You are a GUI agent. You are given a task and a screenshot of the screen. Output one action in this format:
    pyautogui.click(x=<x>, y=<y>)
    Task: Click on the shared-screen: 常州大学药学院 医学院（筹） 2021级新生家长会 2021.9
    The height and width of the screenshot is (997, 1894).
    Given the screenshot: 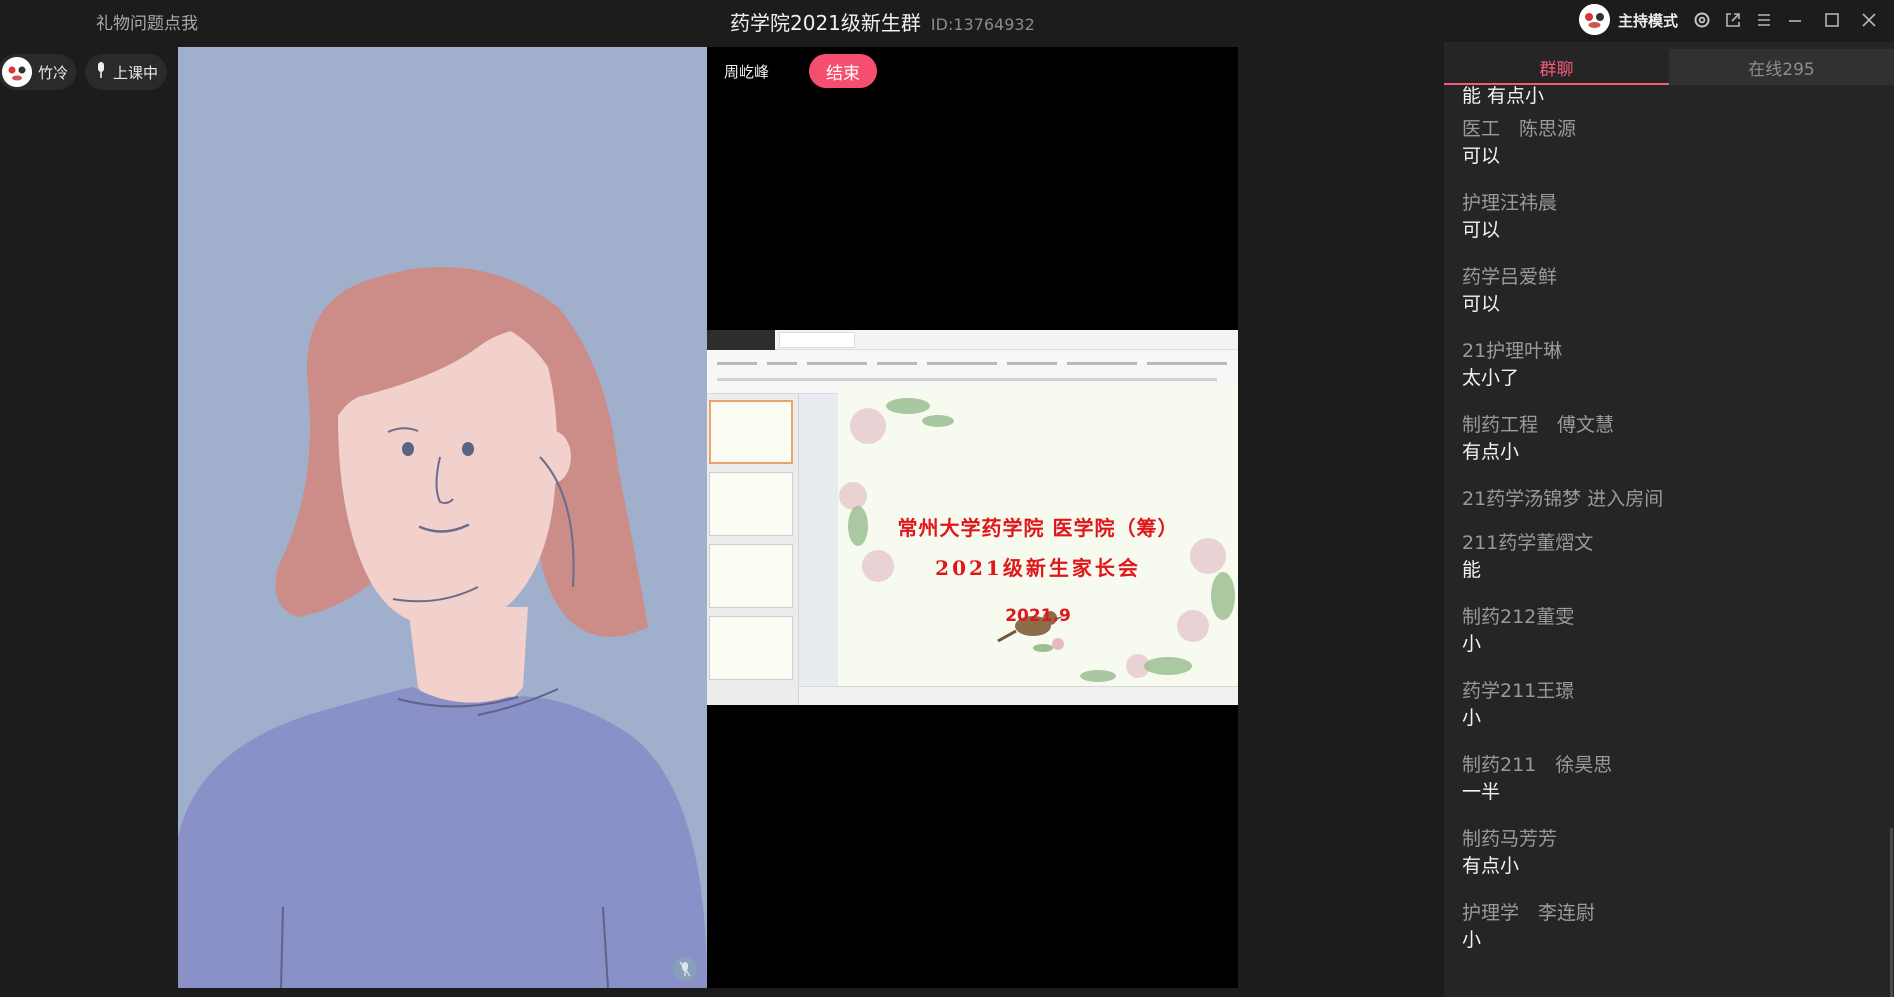 What is the action you would take?
    pyautogui.click(x=972, y=517)
    